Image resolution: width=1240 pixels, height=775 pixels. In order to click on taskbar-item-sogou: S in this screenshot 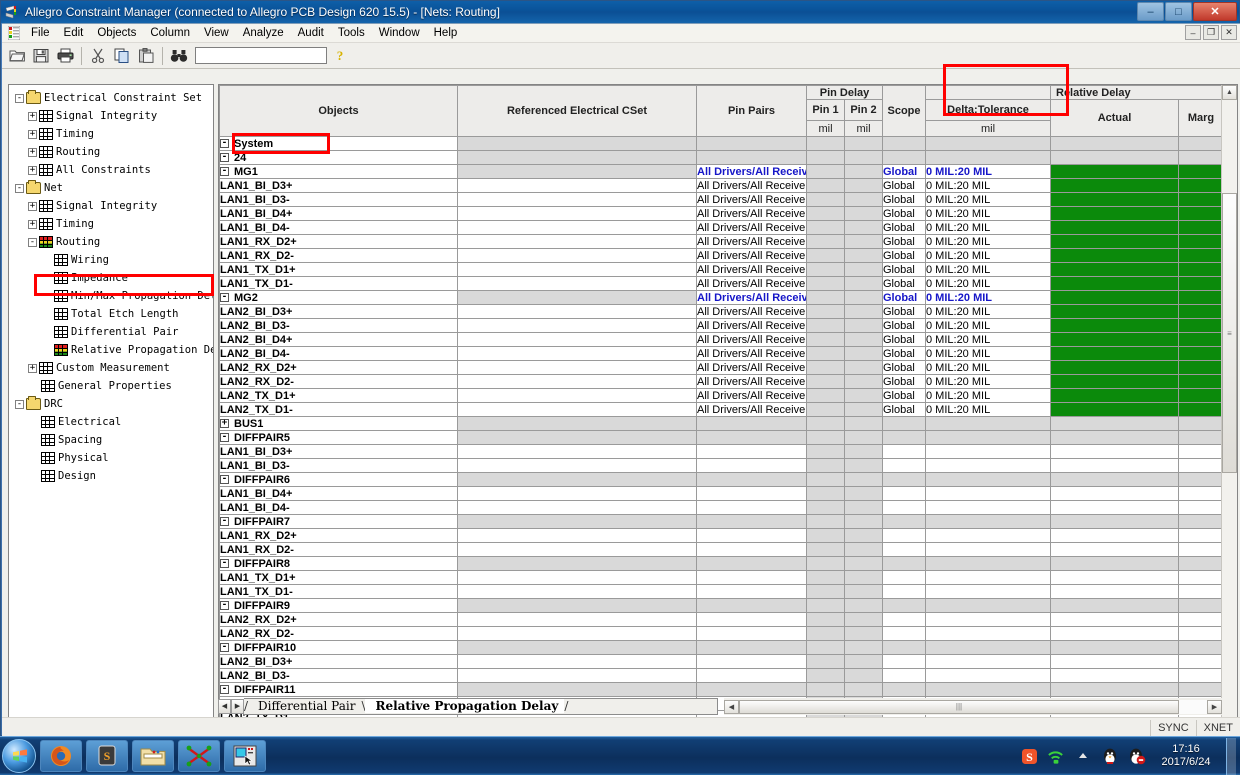, I will do `click(107, 756)`.